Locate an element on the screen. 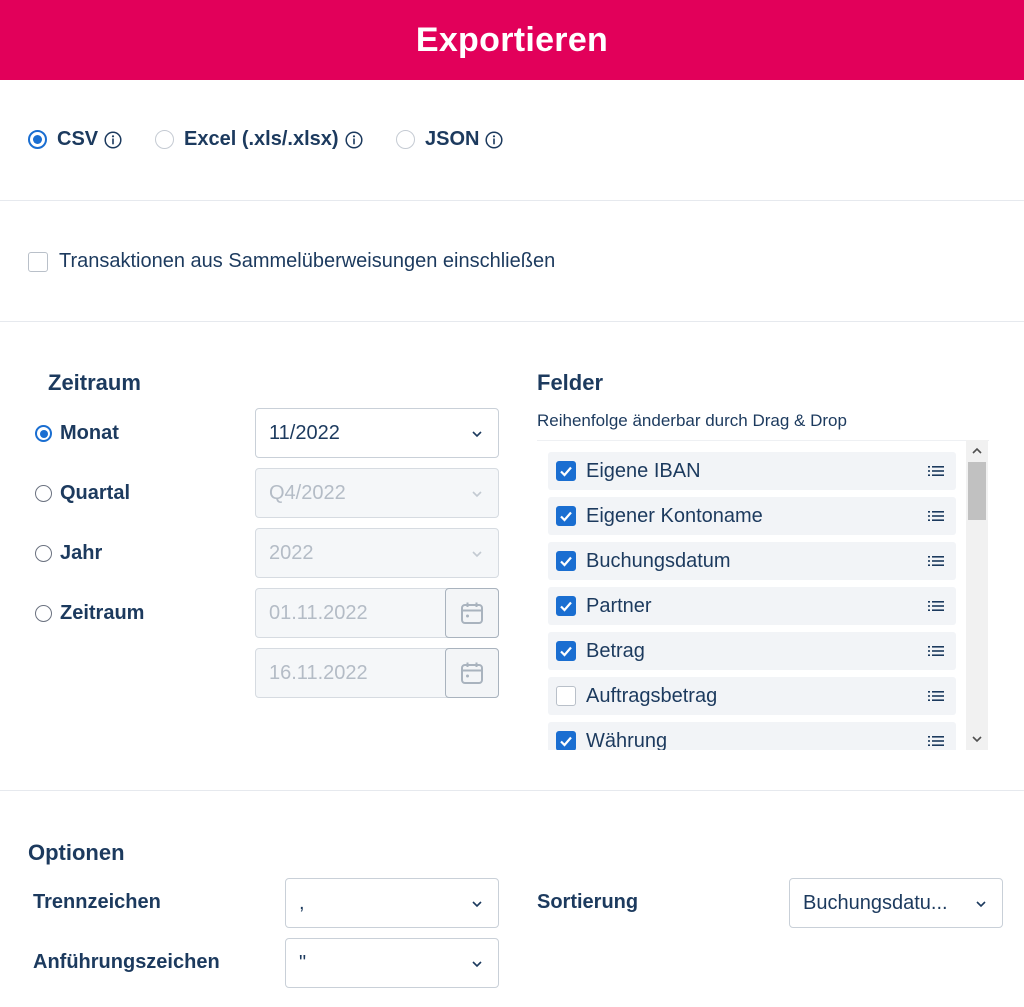  period-label: Jahr is located at coordinates (81, 553).